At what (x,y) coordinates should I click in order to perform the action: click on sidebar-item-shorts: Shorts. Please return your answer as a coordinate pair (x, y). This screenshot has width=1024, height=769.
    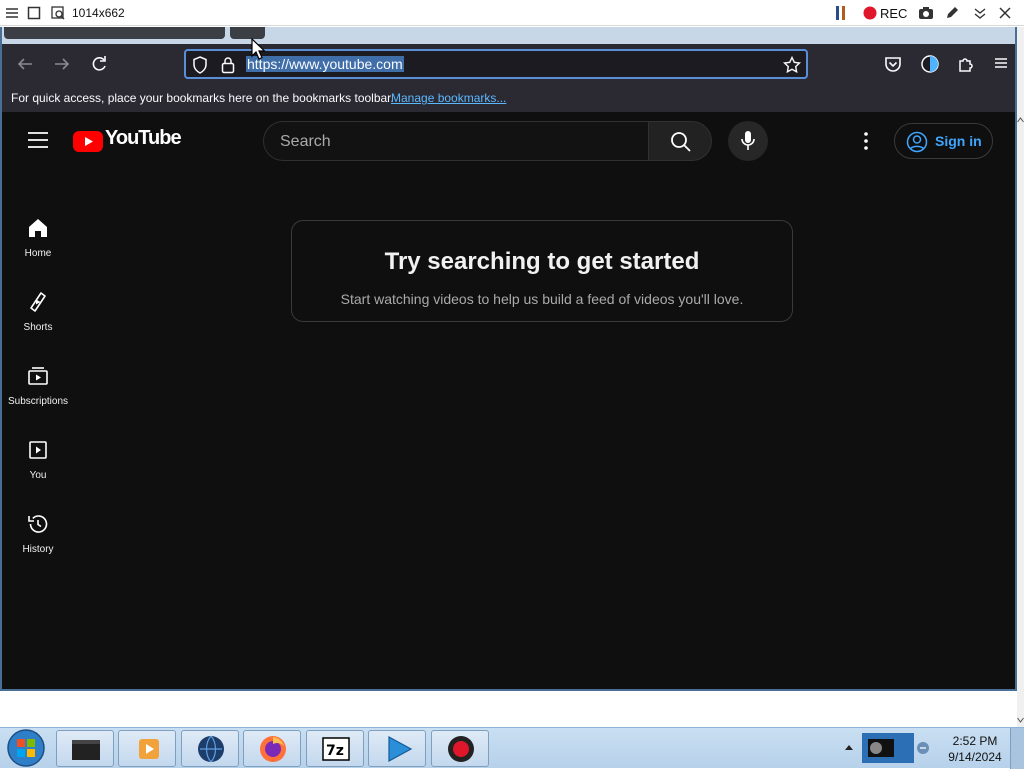
    Looking at the image, I should click on (38, 327).